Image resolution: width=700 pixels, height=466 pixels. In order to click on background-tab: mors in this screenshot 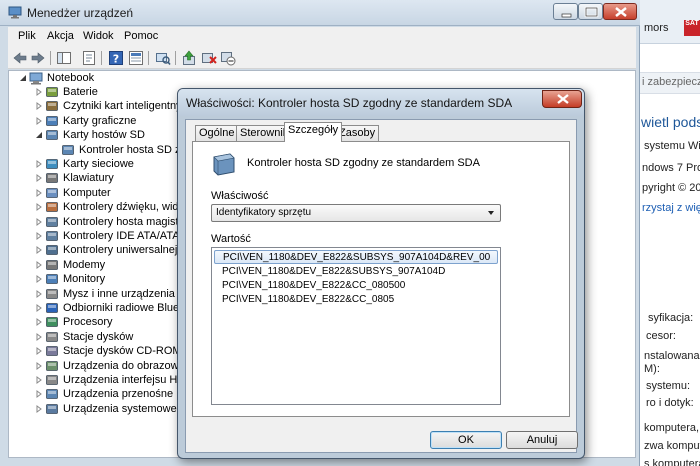, I will do `click(656, 28)`.